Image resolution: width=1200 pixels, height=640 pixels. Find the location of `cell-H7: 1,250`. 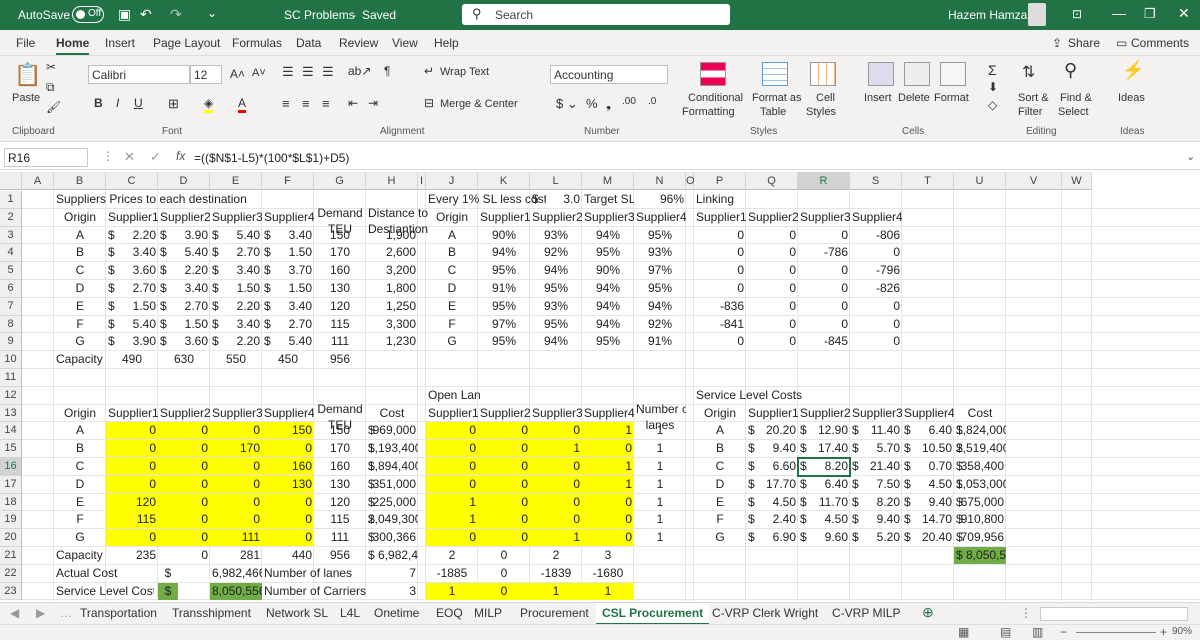

cell-H7: 1,250 is located at coordinates (392, 306).